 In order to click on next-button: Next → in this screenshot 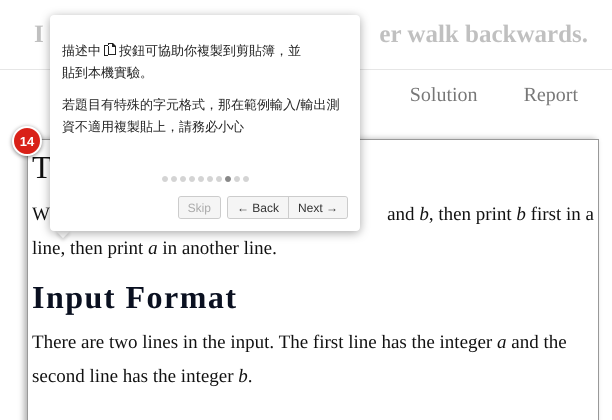, I will do `click(318, 207)`.